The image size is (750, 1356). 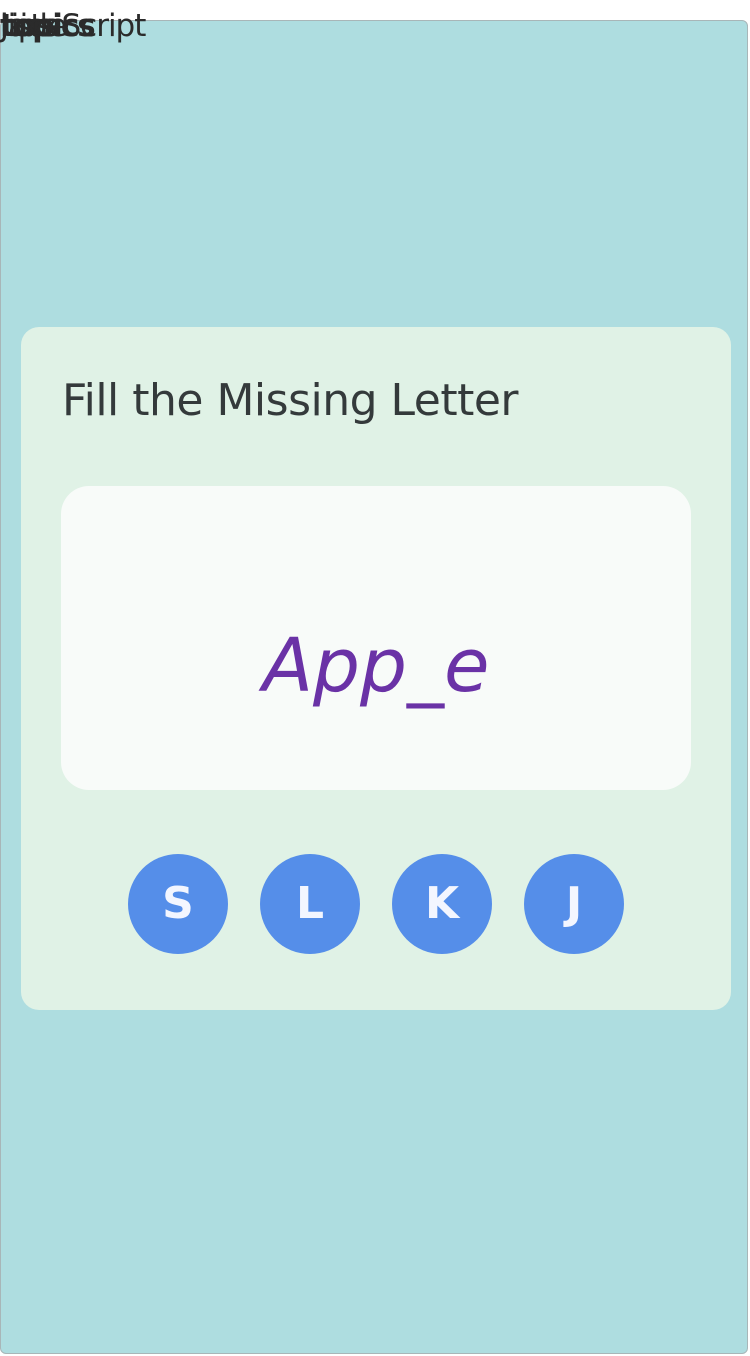 I want to click on choice-button-k: K, so click(x=442, y=904).